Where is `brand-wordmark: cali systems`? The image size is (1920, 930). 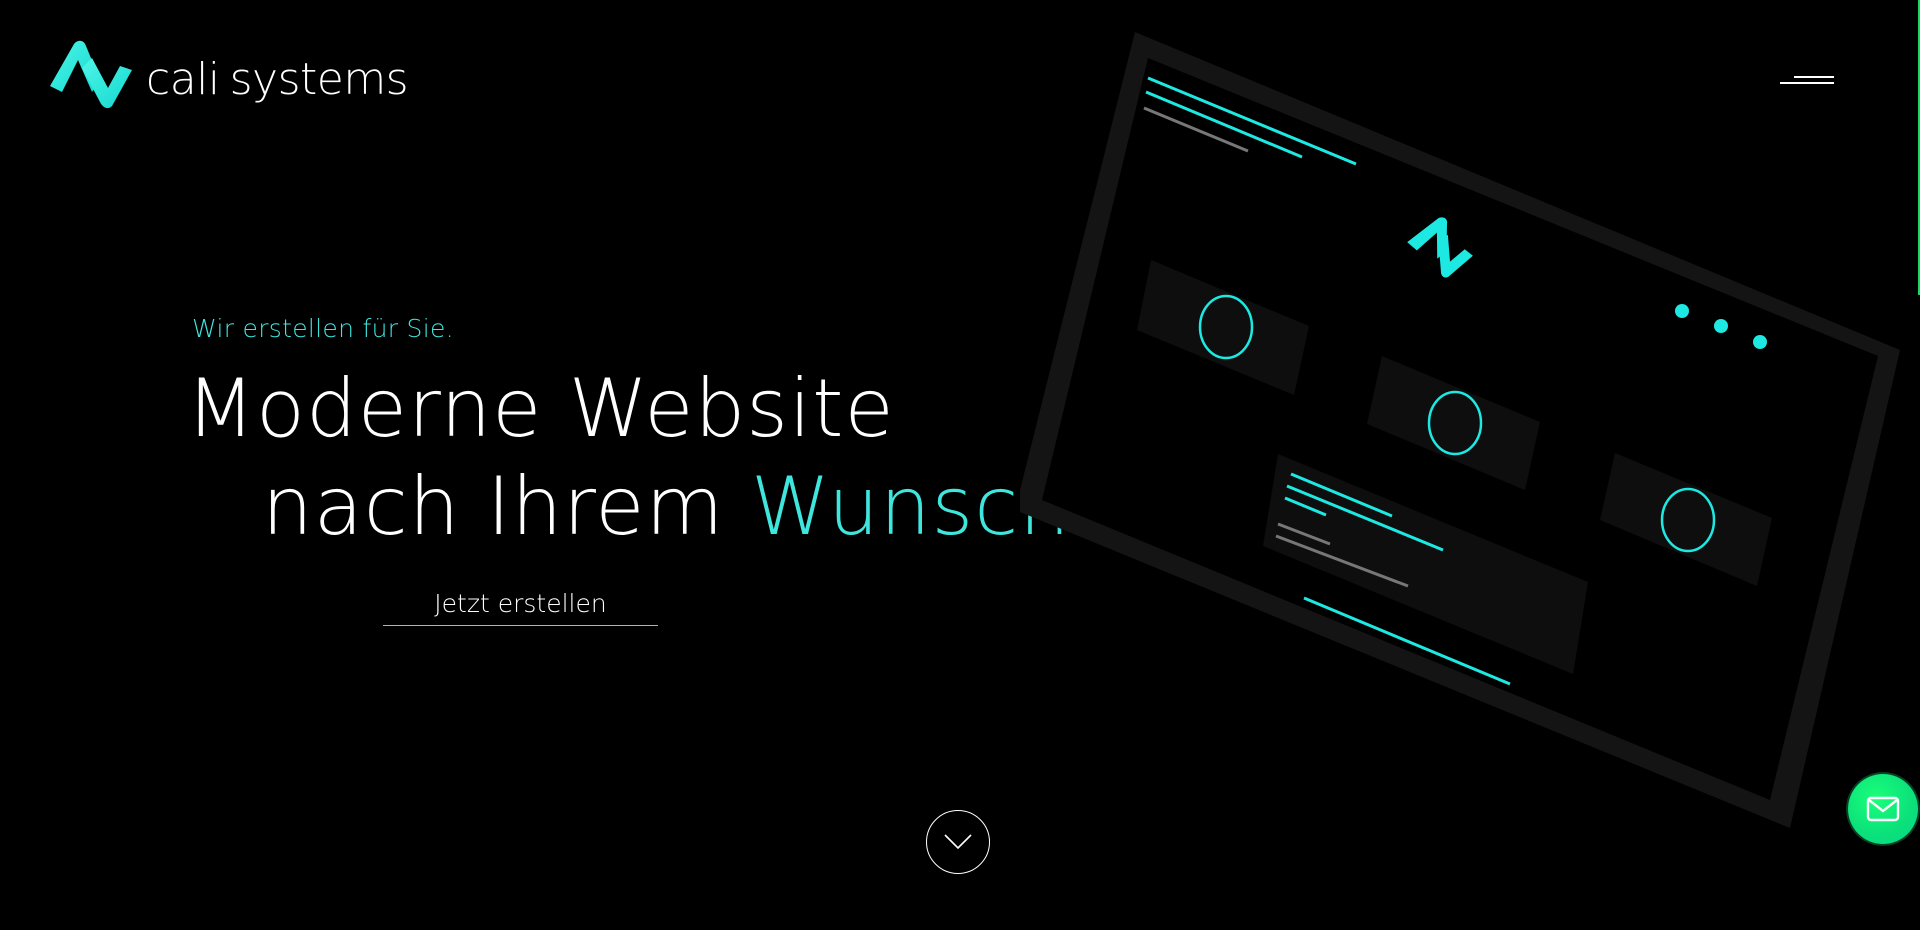
brand-wordmark: cali systems is located at coordinates (277, 79).